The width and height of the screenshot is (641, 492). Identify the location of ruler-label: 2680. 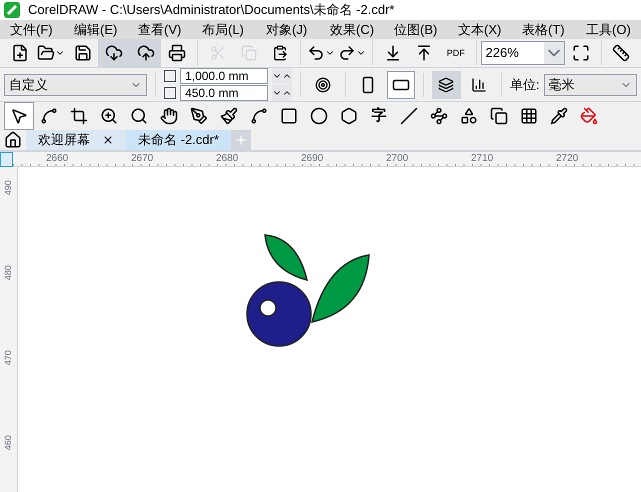
(228, 159).